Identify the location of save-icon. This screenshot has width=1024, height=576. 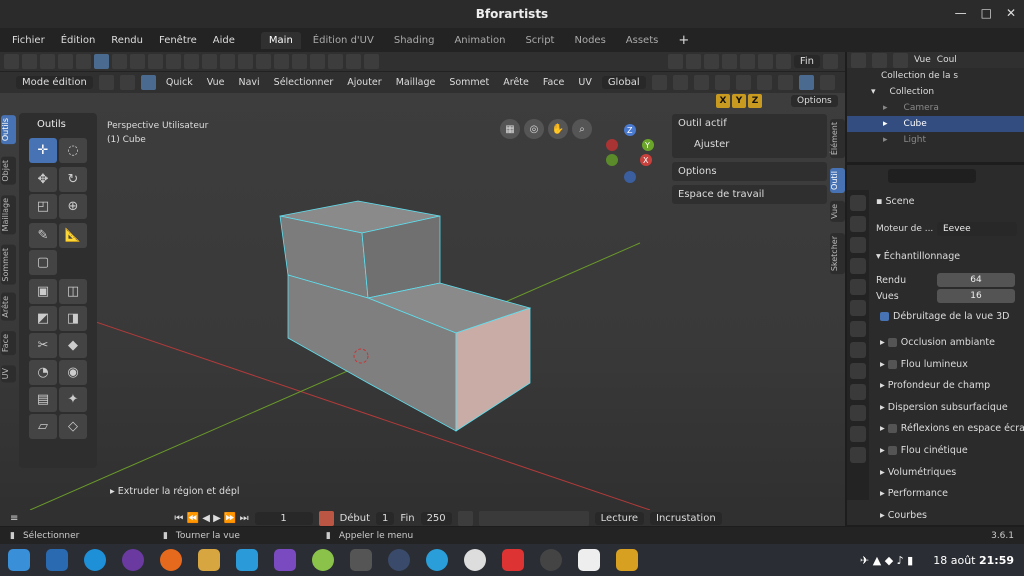
(101, 61).